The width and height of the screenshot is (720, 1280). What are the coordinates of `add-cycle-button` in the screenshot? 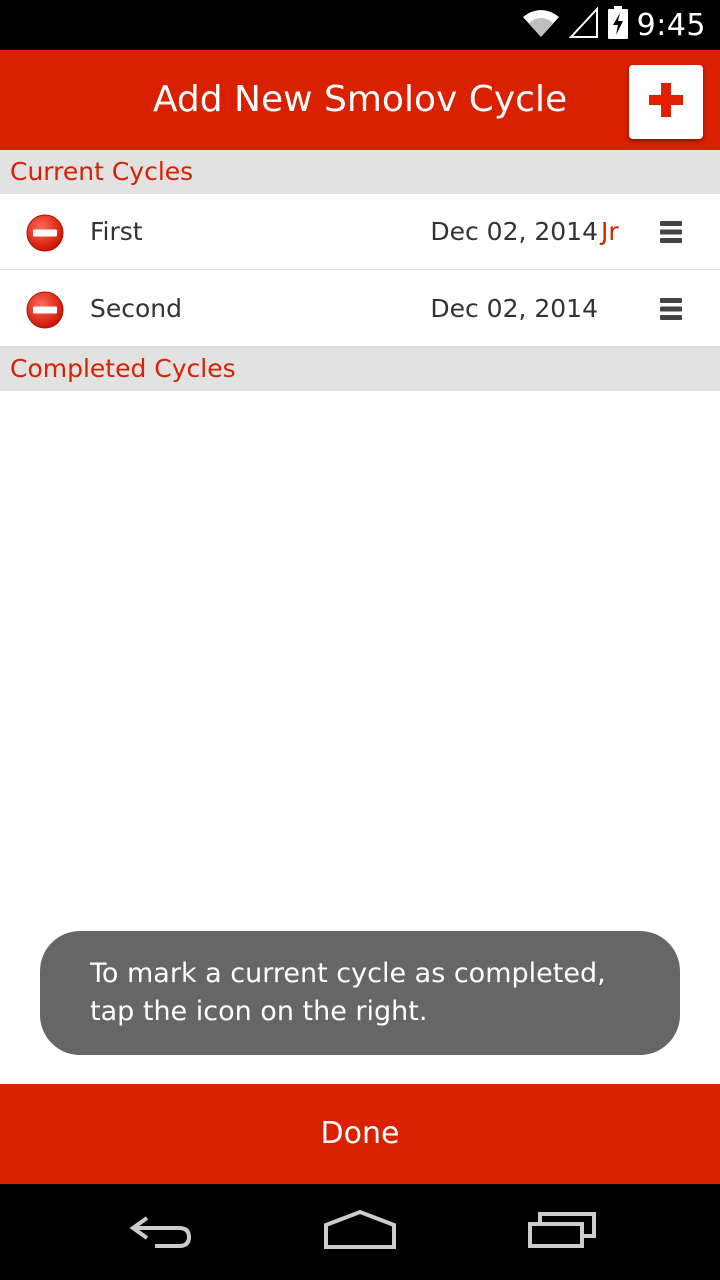 It's located at (666, 102).